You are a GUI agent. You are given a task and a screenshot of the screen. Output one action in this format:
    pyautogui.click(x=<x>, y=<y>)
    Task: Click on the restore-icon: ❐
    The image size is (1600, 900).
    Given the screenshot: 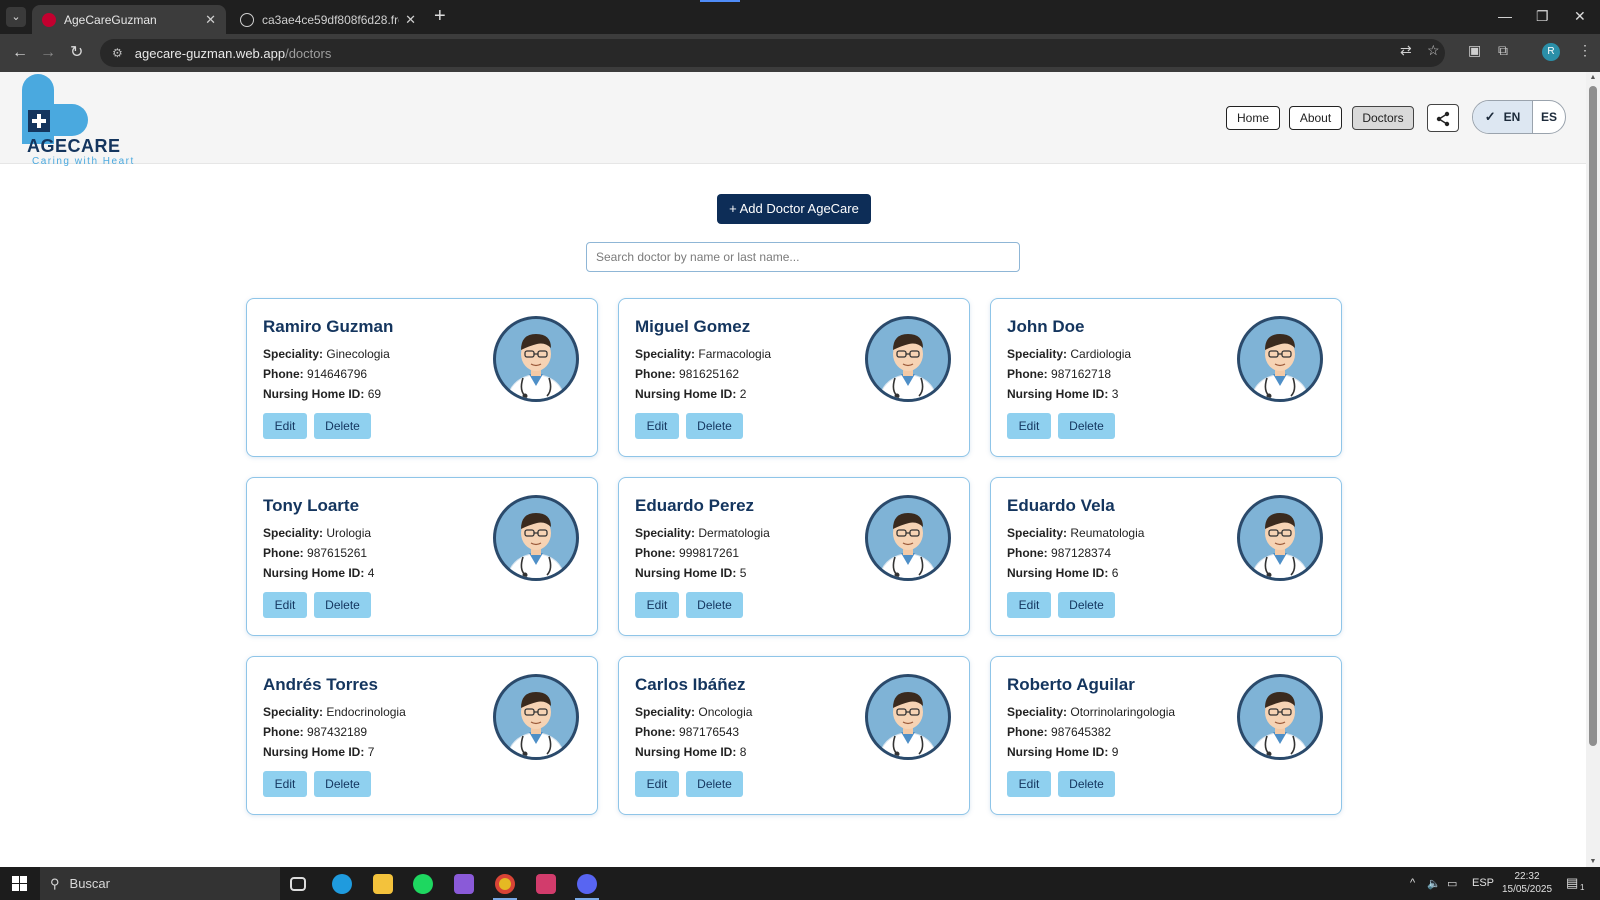 What is the action you would take?
    pyautogui.click(x=1542, y=16)
    